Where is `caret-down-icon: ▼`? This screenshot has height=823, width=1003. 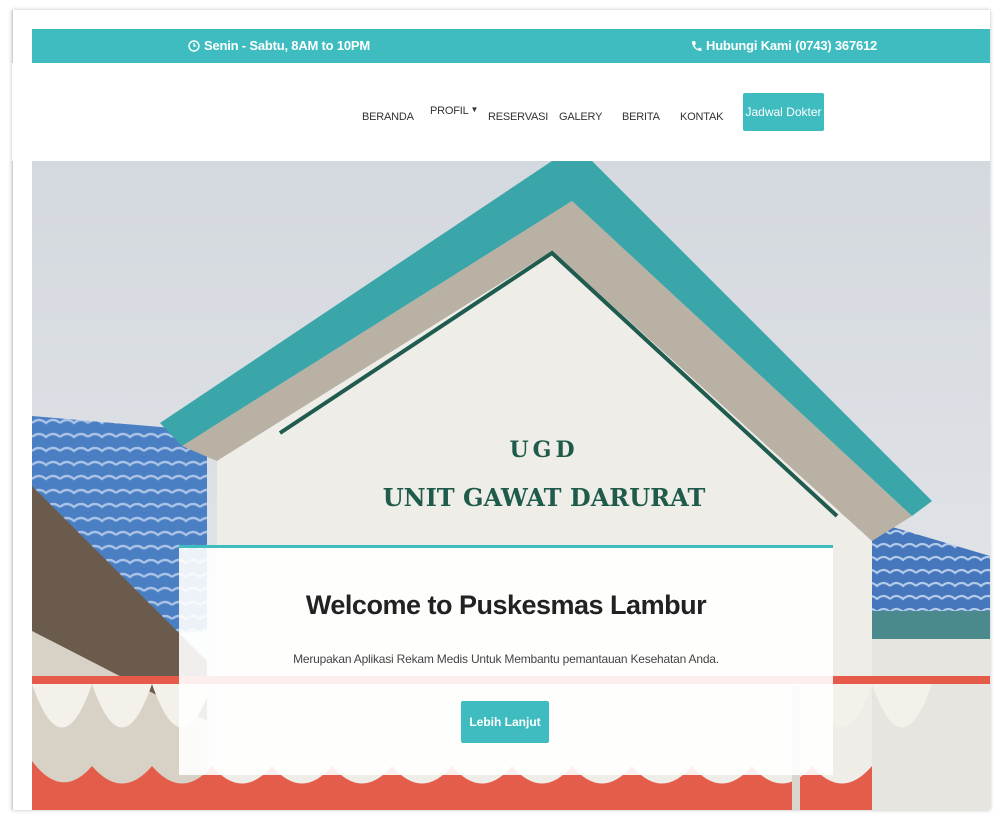
caret-down-icon: ▼ is located at coordinates (474, 109).